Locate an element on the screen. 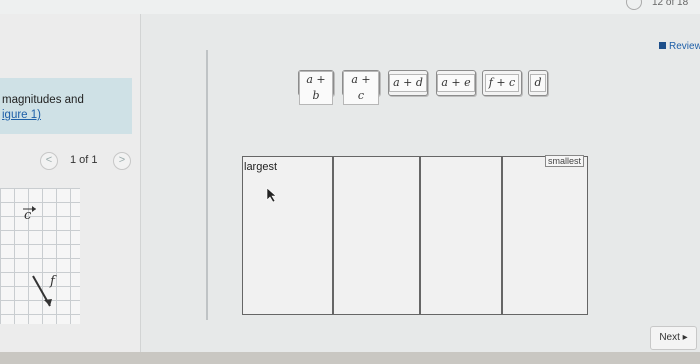  page-counter: 12 of 18 is located at coordinates (670, 4).